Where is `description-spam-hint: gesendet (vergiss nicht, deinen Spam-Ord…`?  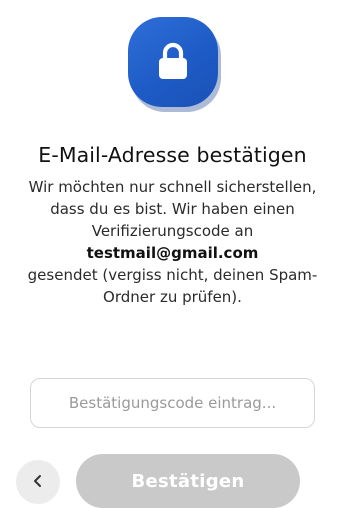
description-spam-hint: gesendet (vergiss nicht, deinen Spam-Ord… is located at coordinates (172, 286).